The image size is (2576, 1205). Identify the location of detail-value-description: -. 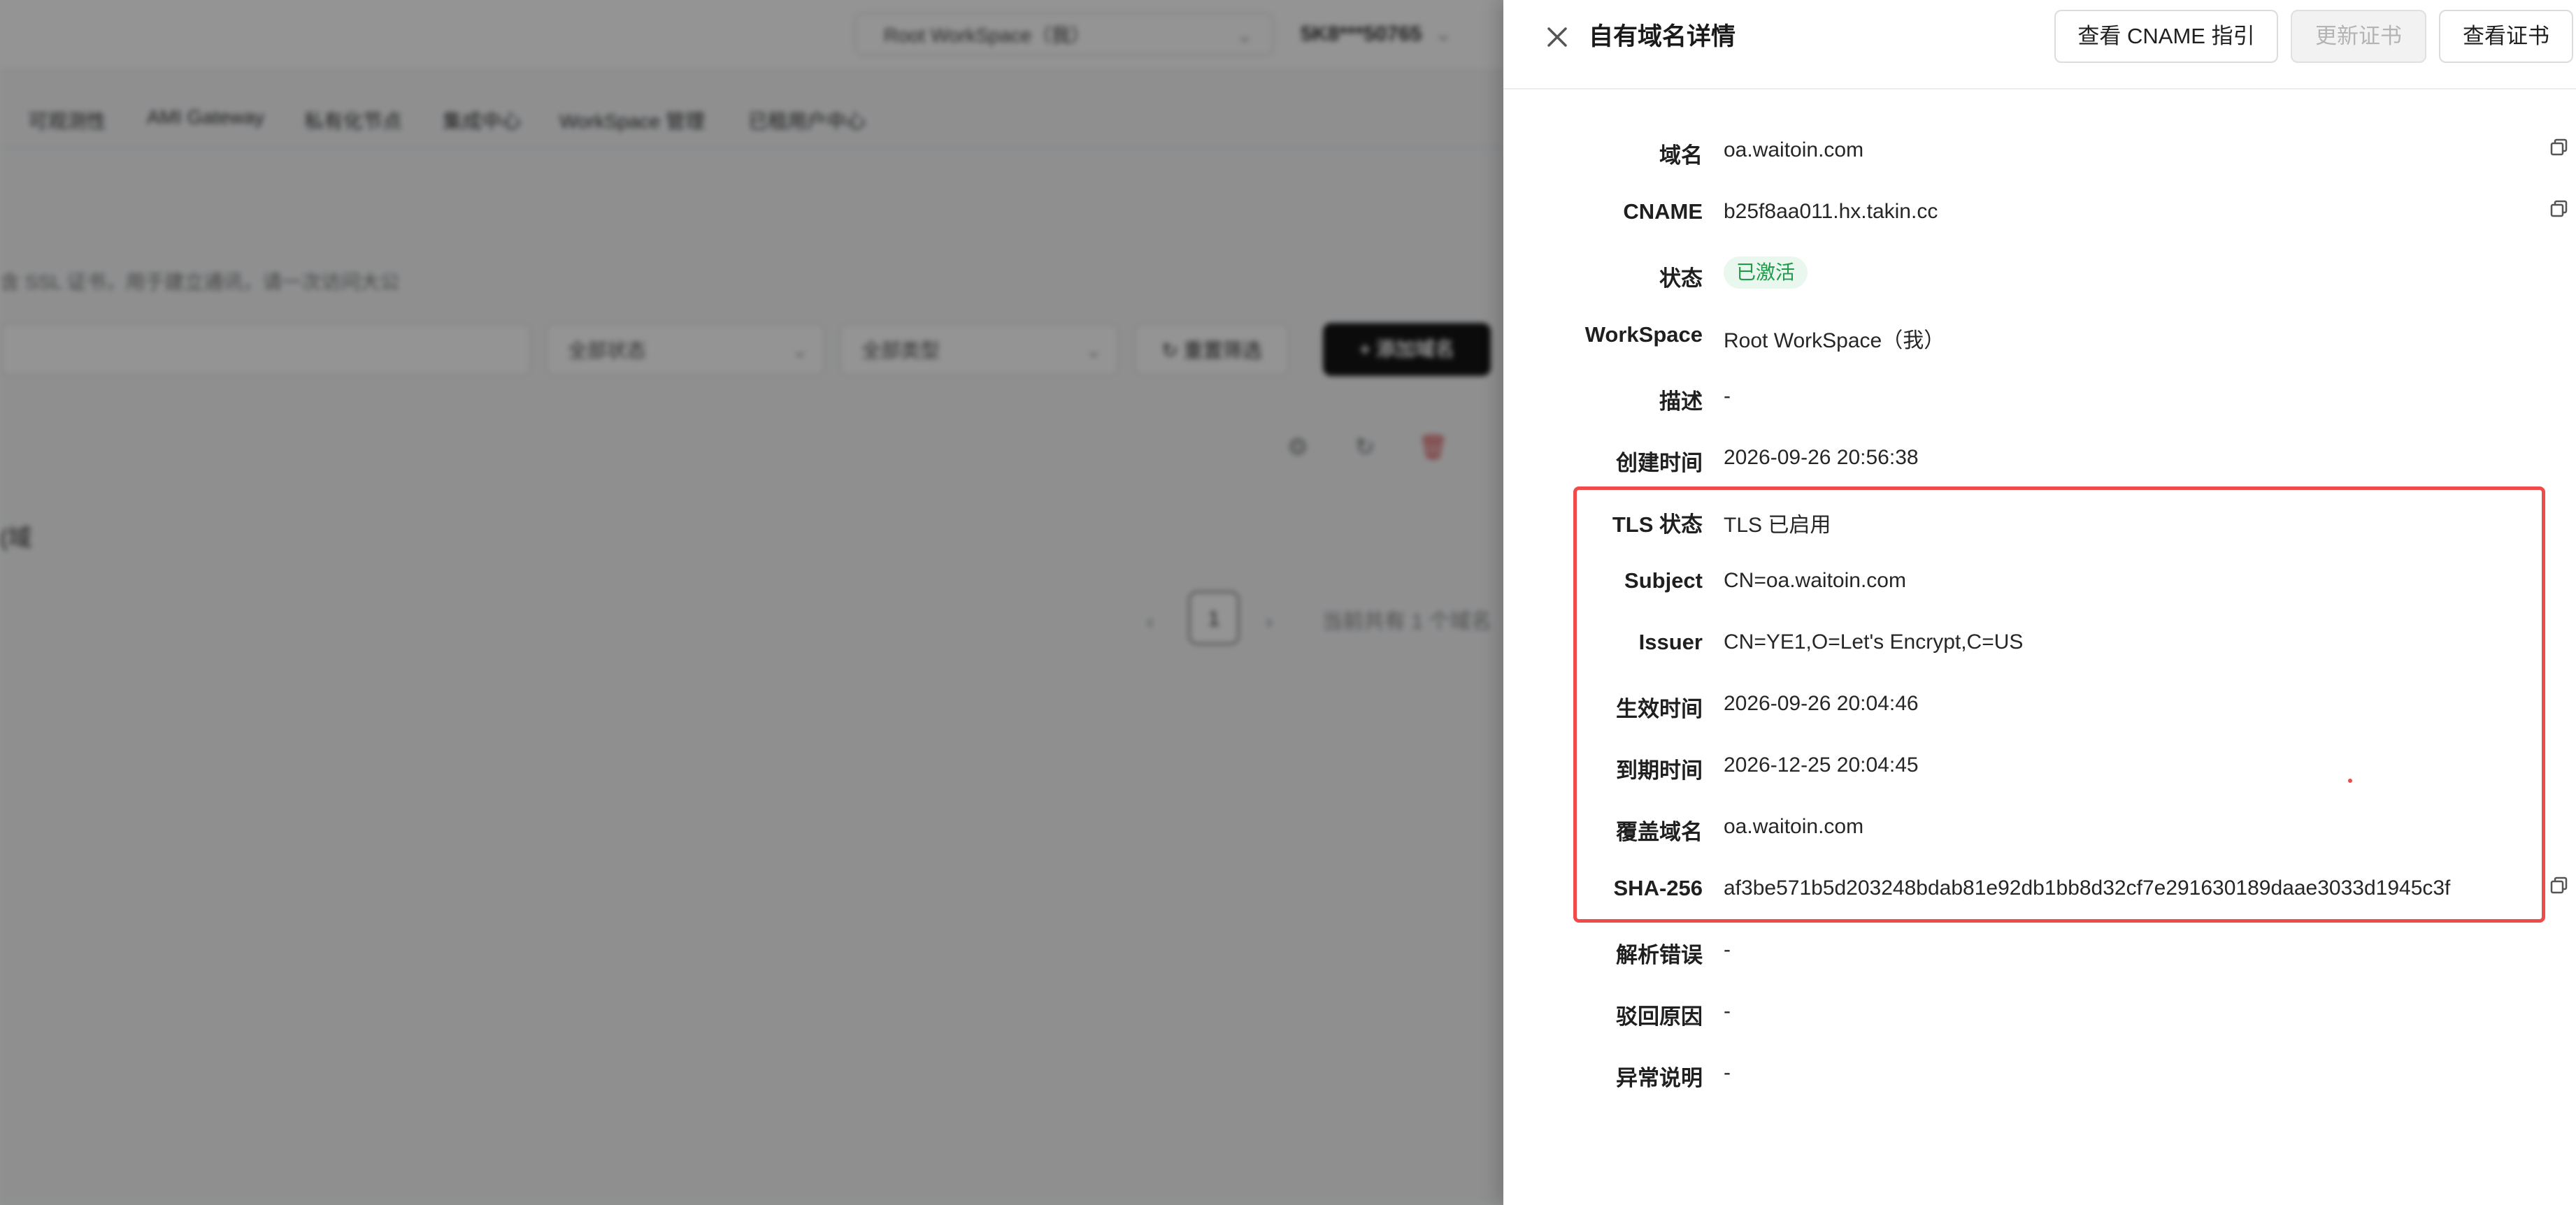
(1727, 395).